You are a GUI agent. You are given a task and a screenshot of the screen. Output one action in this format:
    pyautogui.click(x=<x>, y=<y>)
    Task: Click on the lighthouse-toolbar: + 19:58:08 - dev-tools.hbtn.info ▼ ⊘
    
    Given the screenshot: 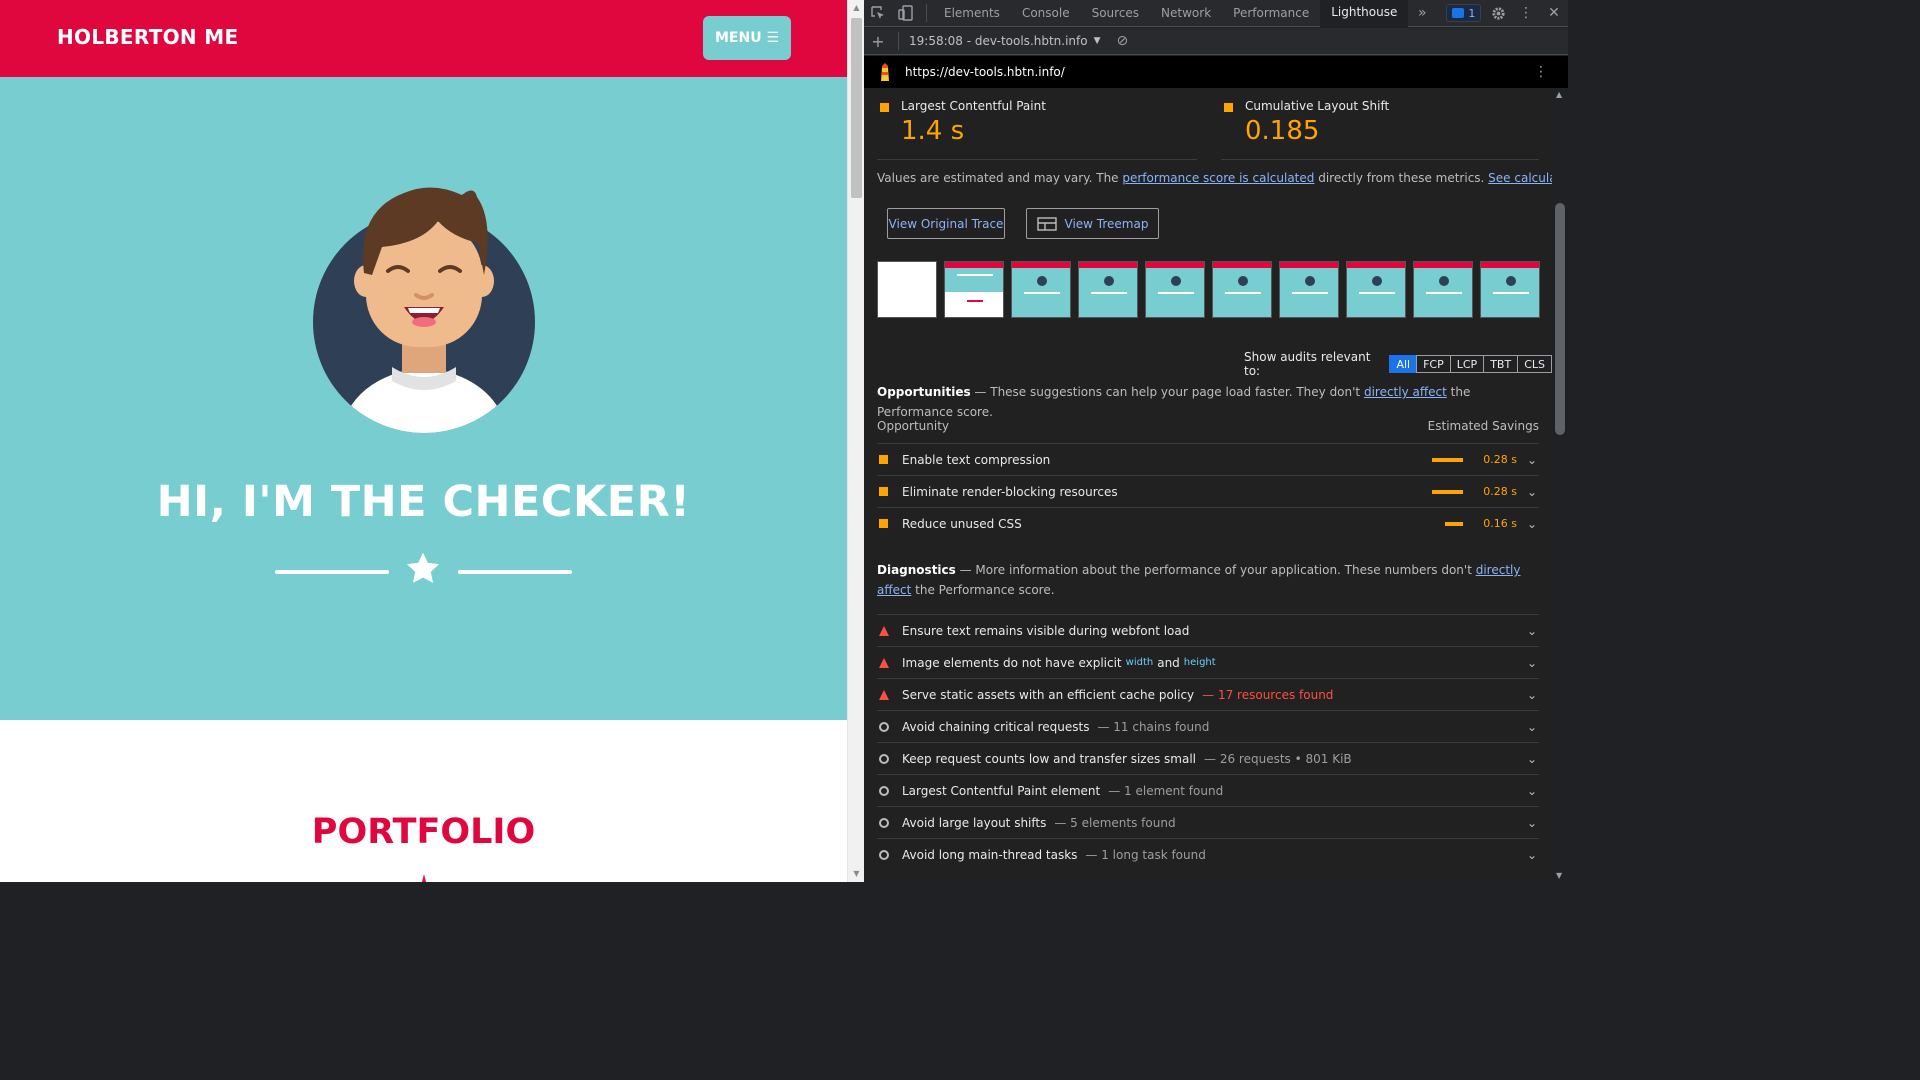 What is the action you would take?
    pyautogui.click(x=1216, y=41)
    